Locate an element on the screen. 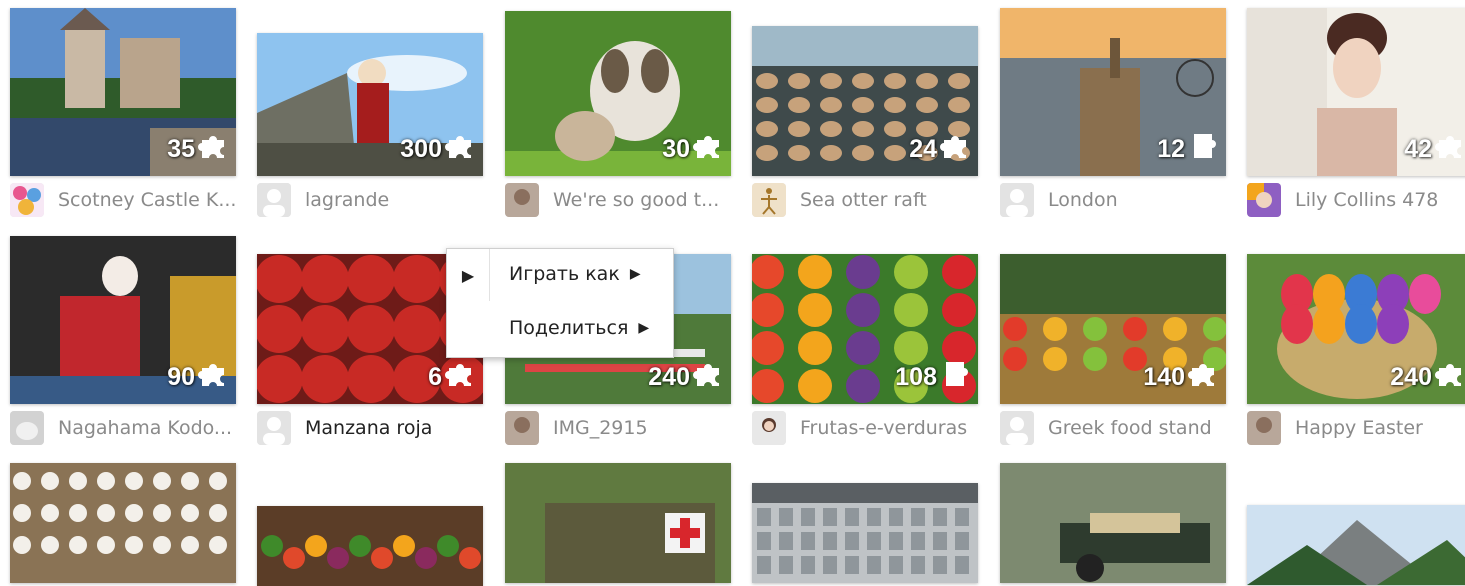  puzzle-caption: Frutas-e-verduras is located at coordinates (872, 428).